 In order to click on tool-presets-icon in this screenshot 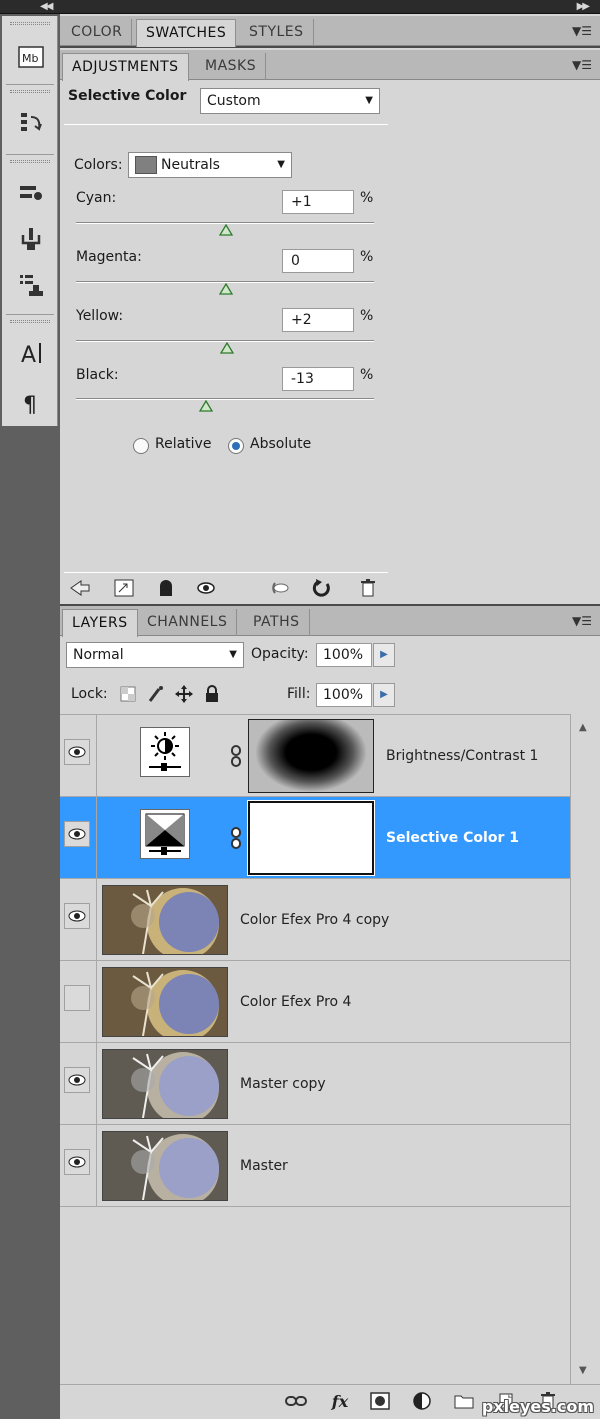, I will do `click(31, 285)`.